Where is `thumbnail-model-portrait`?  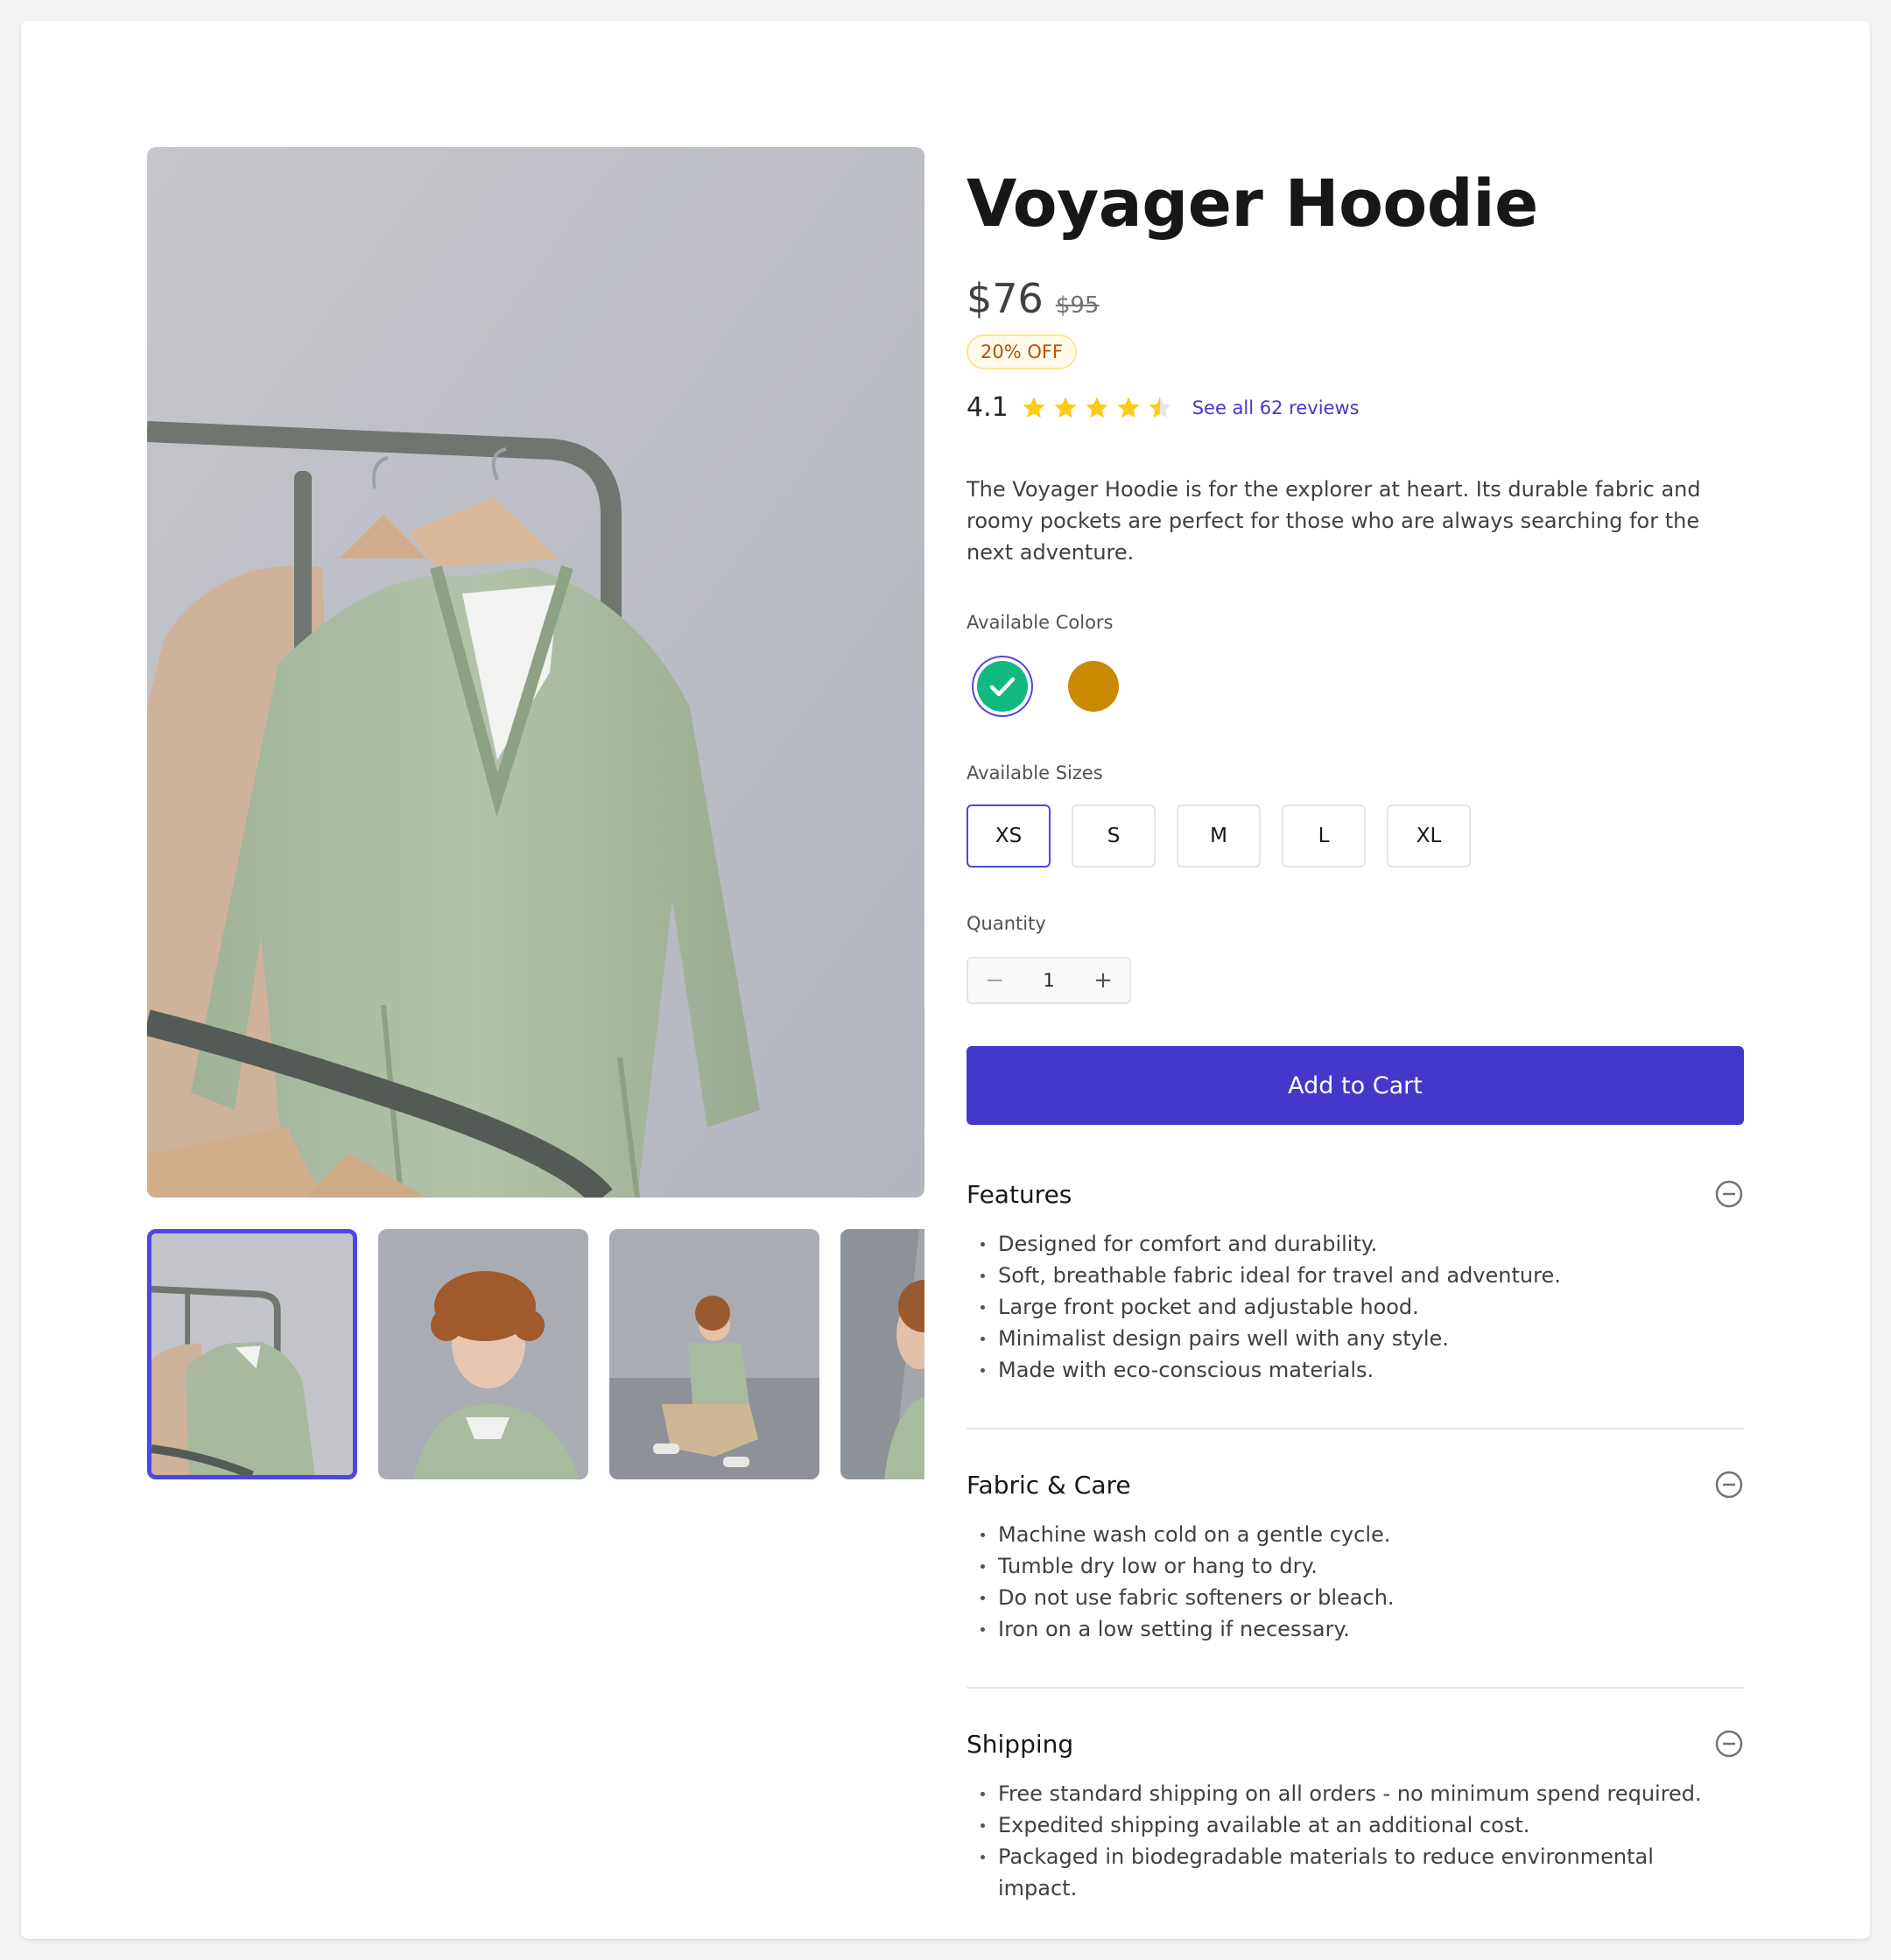
thumbnail-model-portrait is located at coordinates (483, 1354).